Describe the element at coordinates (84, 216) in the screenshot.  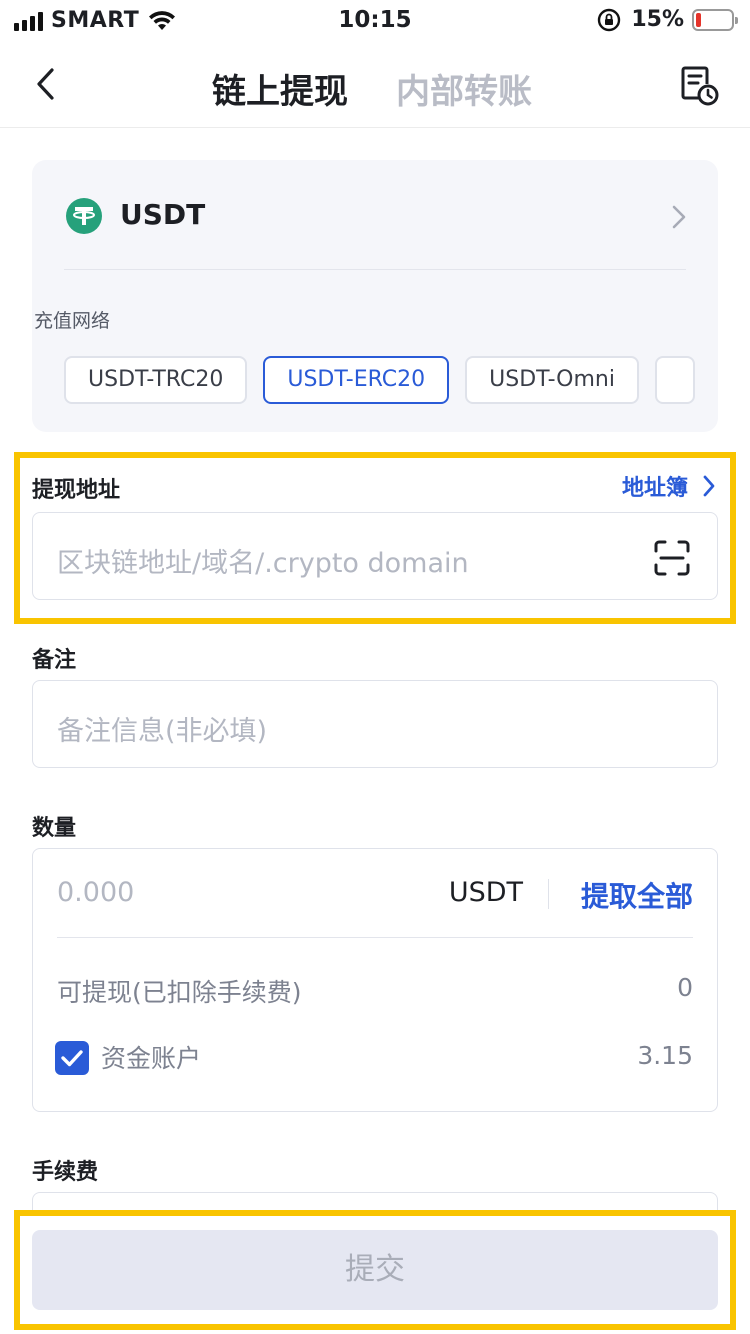
I see `tether-icon` at that location.